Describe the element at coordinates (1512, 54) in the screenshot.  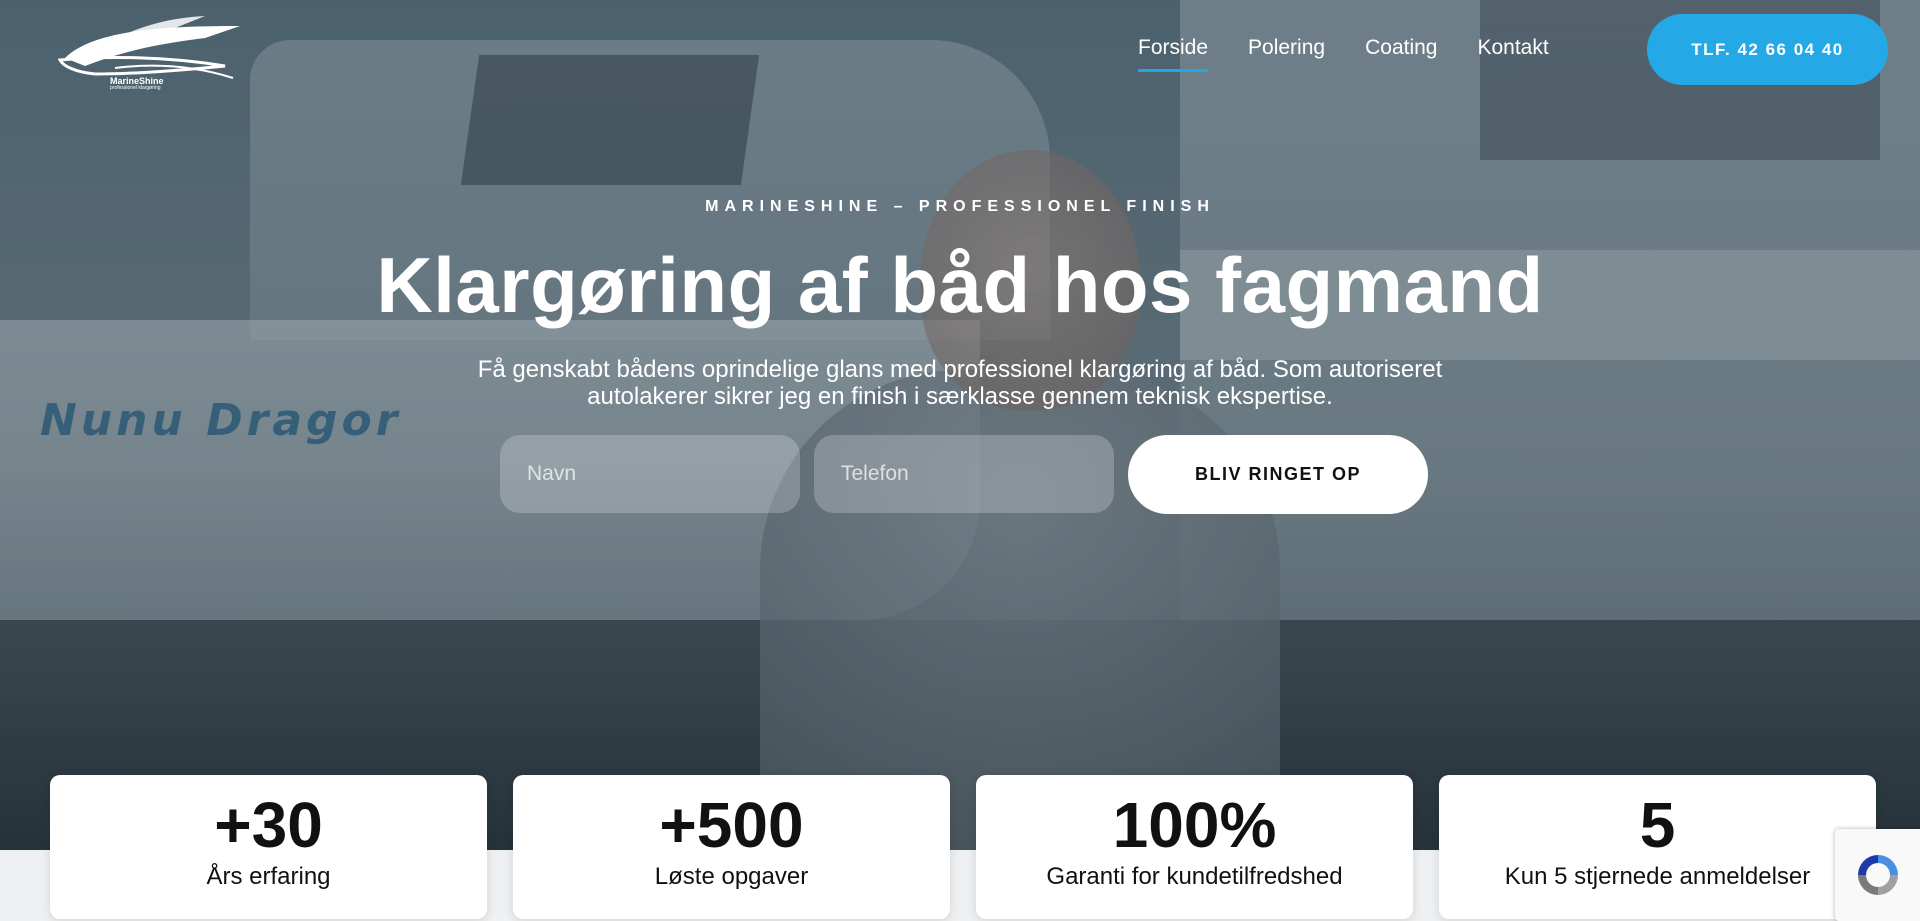
I see `nav-item-kontakt: Kontakt` at that location.